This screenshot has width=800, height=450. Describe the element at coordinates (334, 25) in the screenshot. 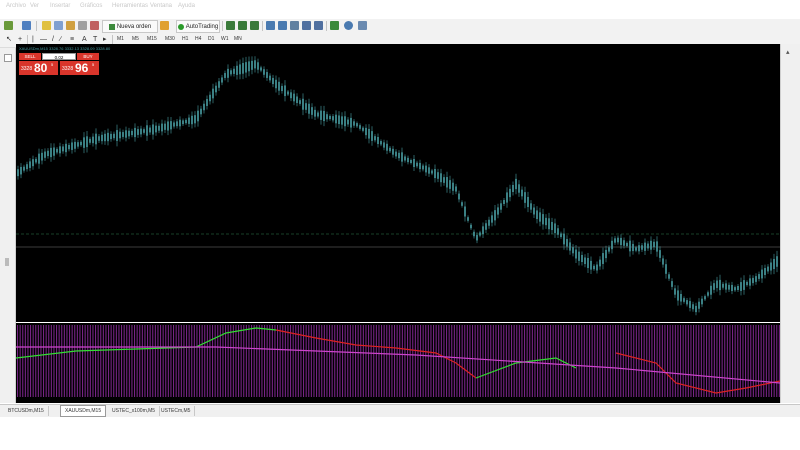

I see `indicators-icon` at that location.